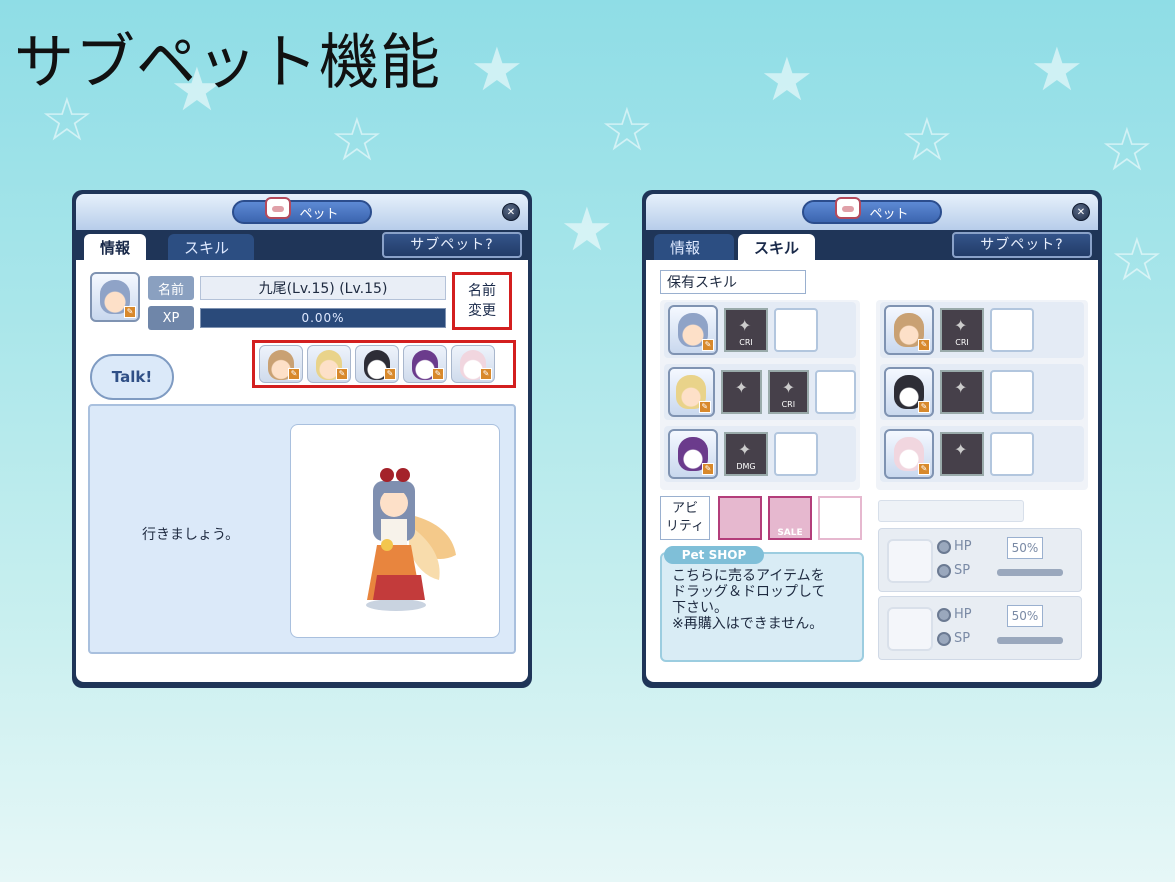 The height and width of the screenshot is (882, 1175). Describe the element at coordinates (840, 518) in the screenshot. I see `ability-slot-empty` at that location.